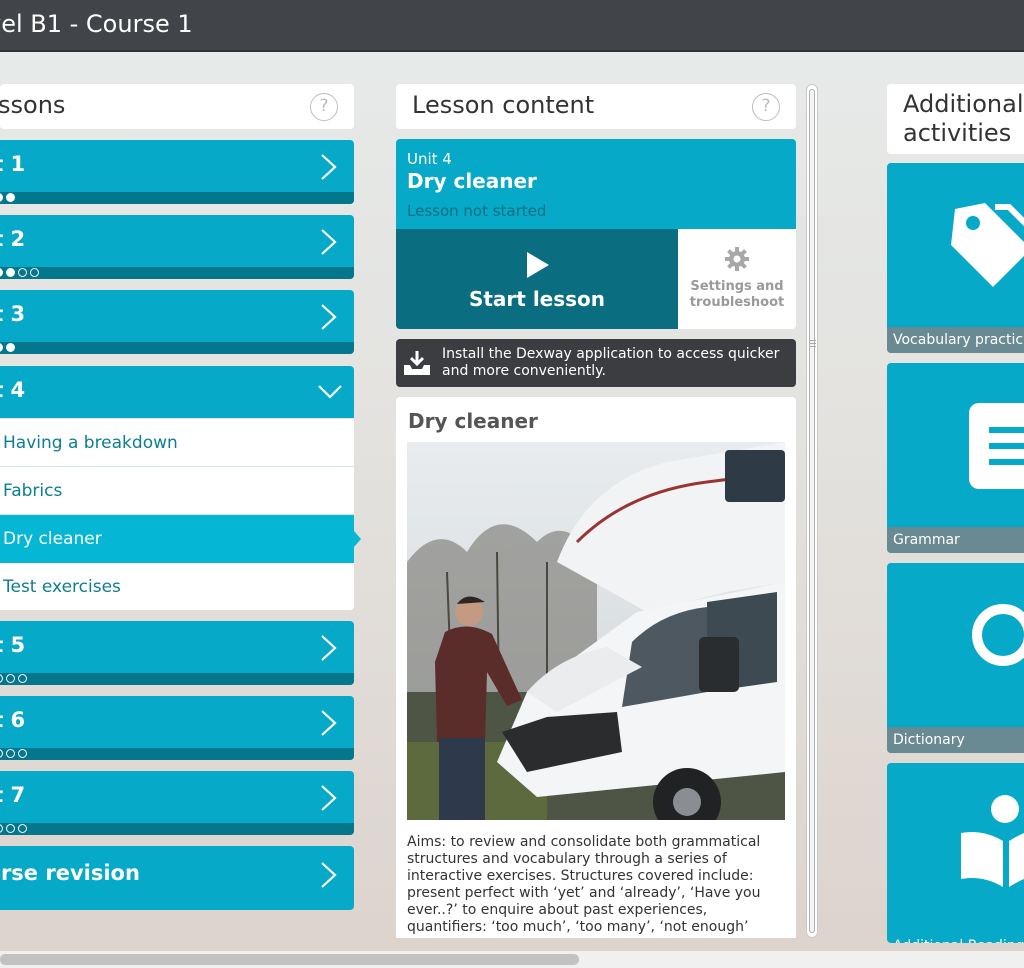 This screenshot has width=1024, height=968. I want to click on unit-label: it 3, so click(13, 314).